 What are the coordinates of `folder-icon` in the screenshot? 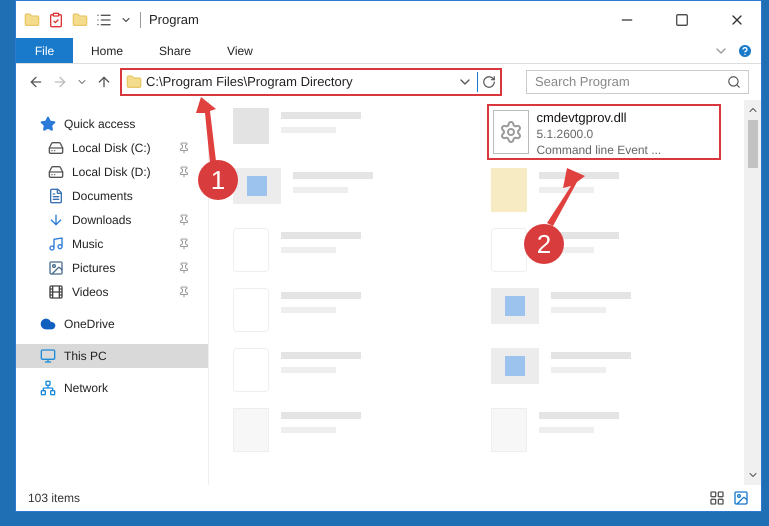 It's located at (32, 20).